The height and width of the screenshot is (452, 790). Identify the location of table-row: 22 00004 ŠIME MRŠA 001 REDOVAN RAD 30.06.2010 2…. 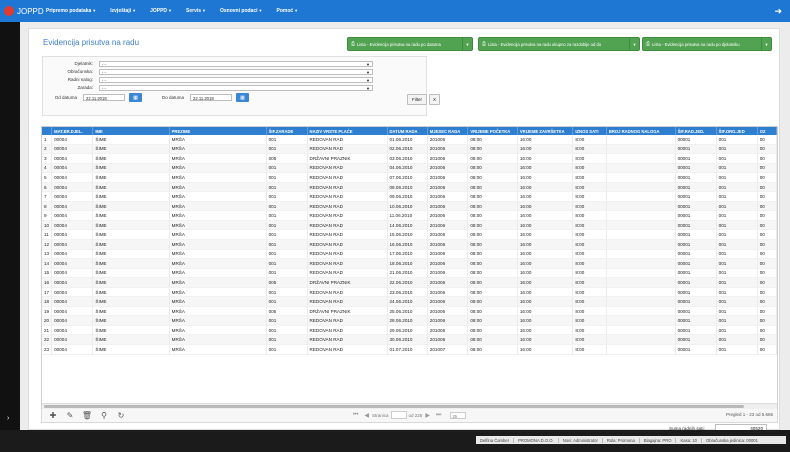
(409, 340).